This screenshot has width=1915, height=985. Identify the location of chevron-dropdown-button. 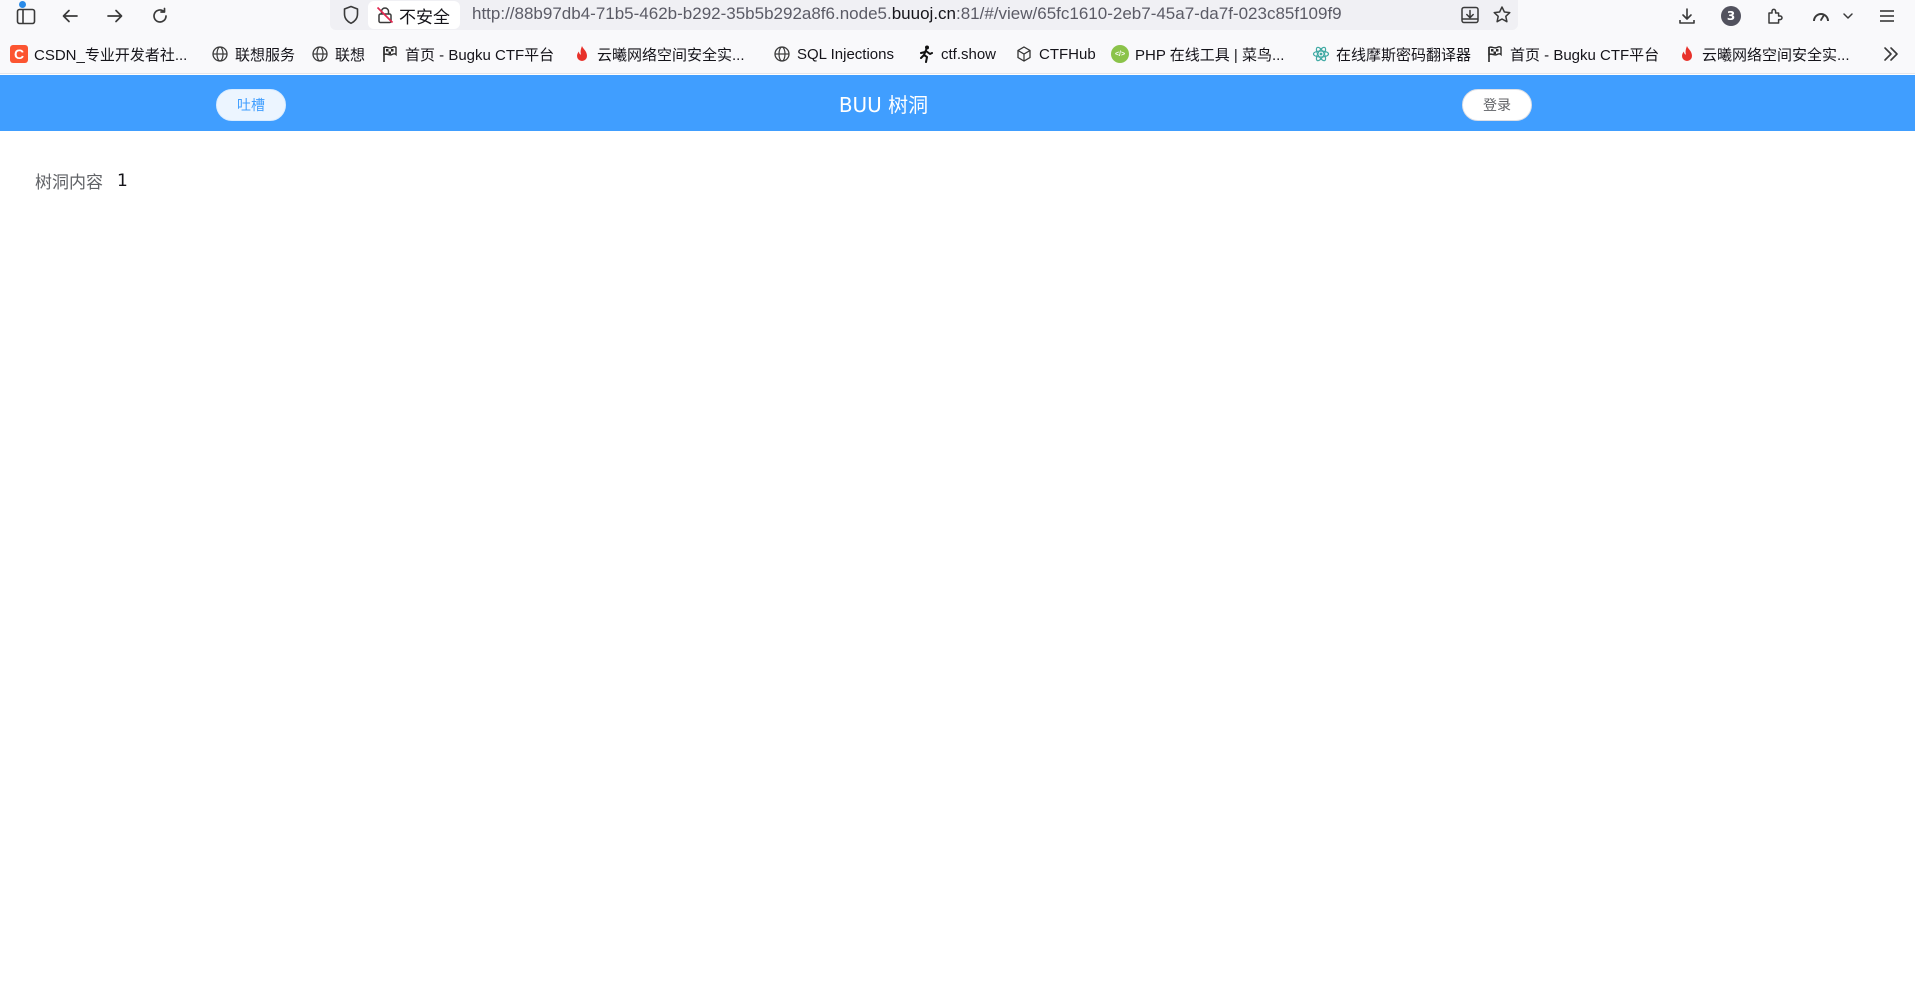
(1848, 16).